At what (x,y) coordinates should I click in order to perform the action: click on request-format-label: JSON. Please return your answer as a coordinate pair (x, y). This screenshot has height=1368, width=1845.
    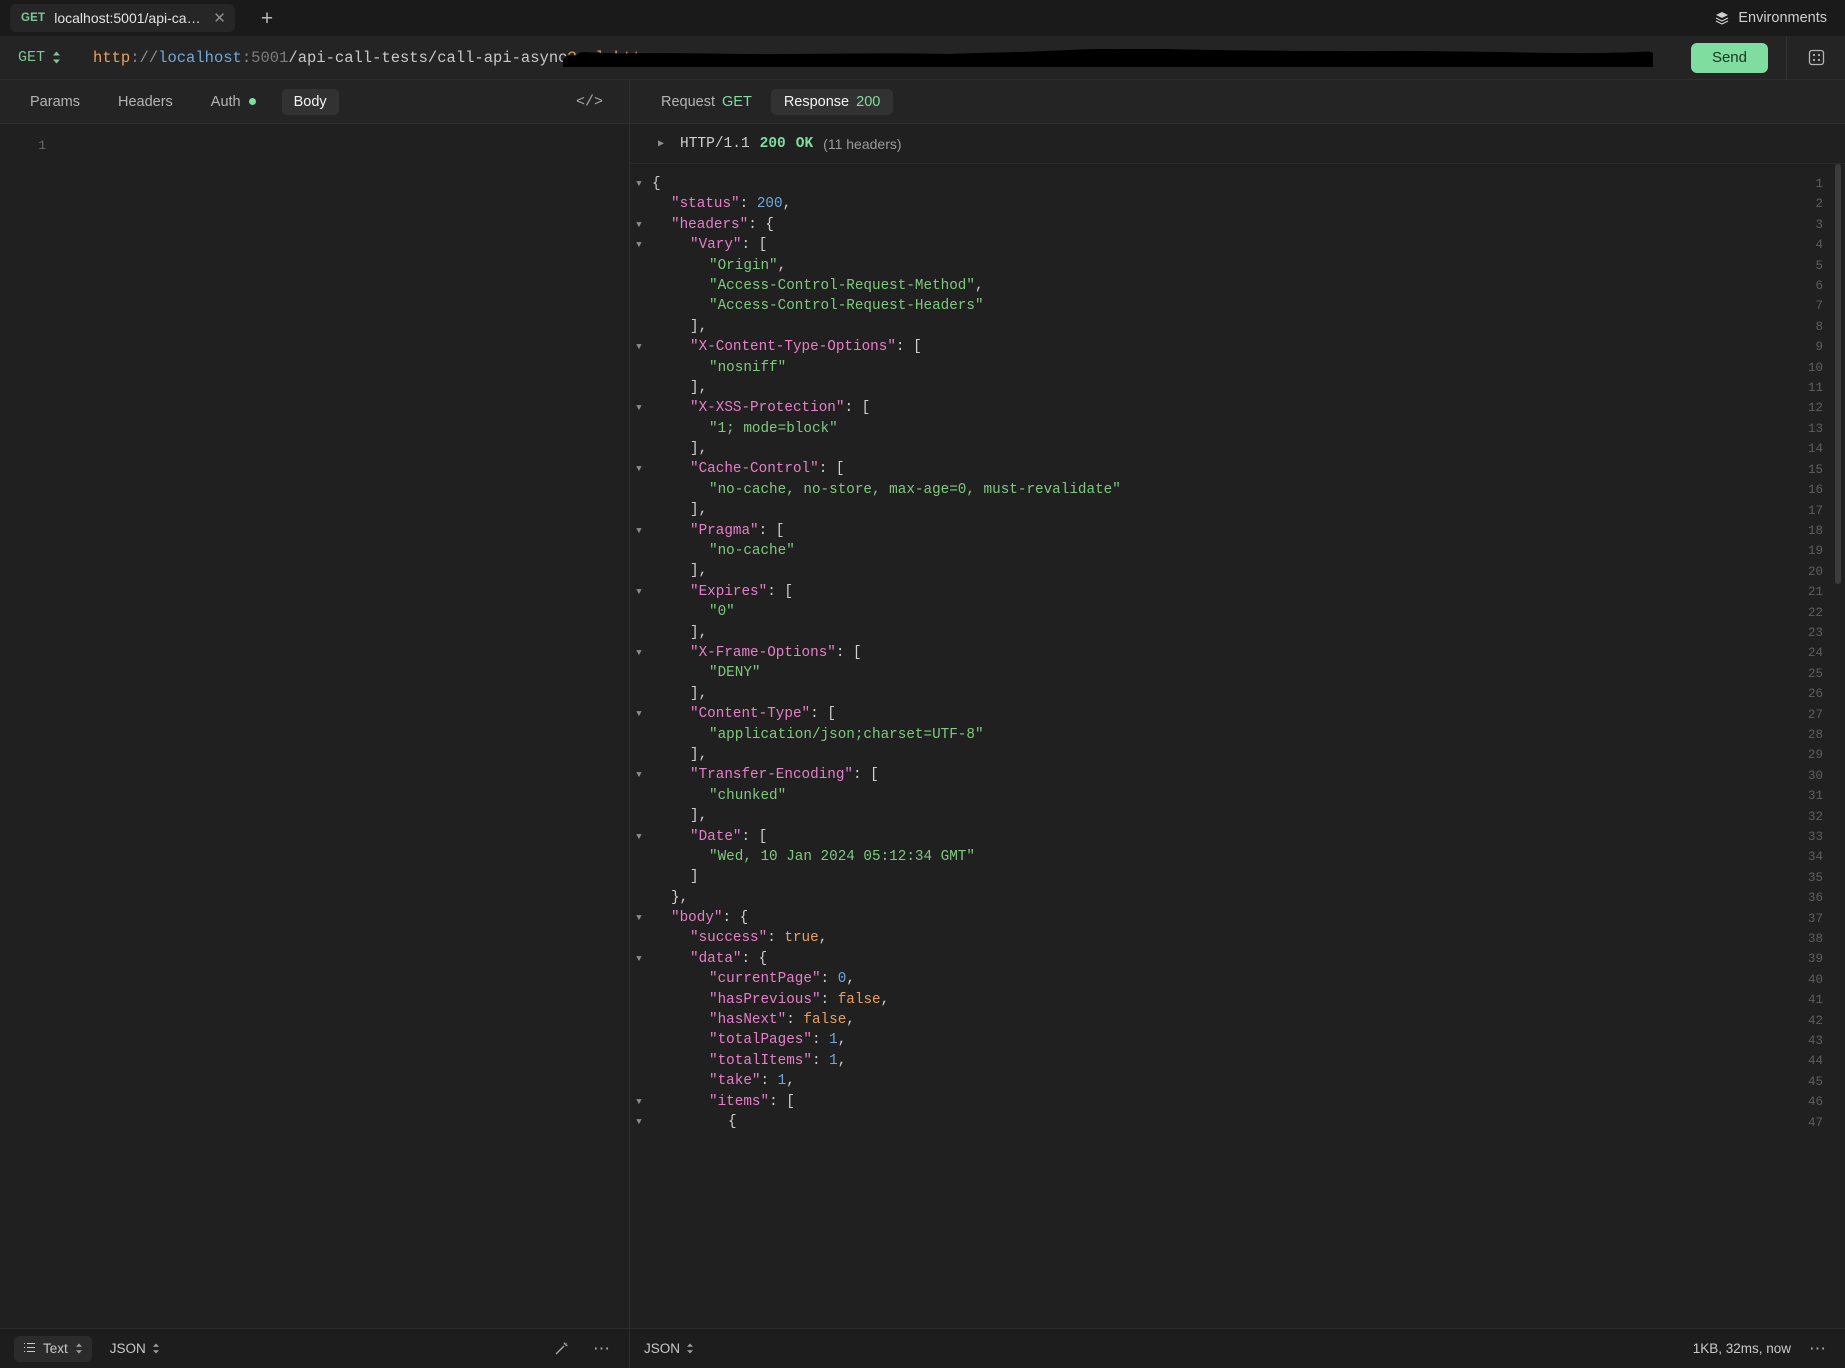
    Looking at the image, I should click on (127, 1348).